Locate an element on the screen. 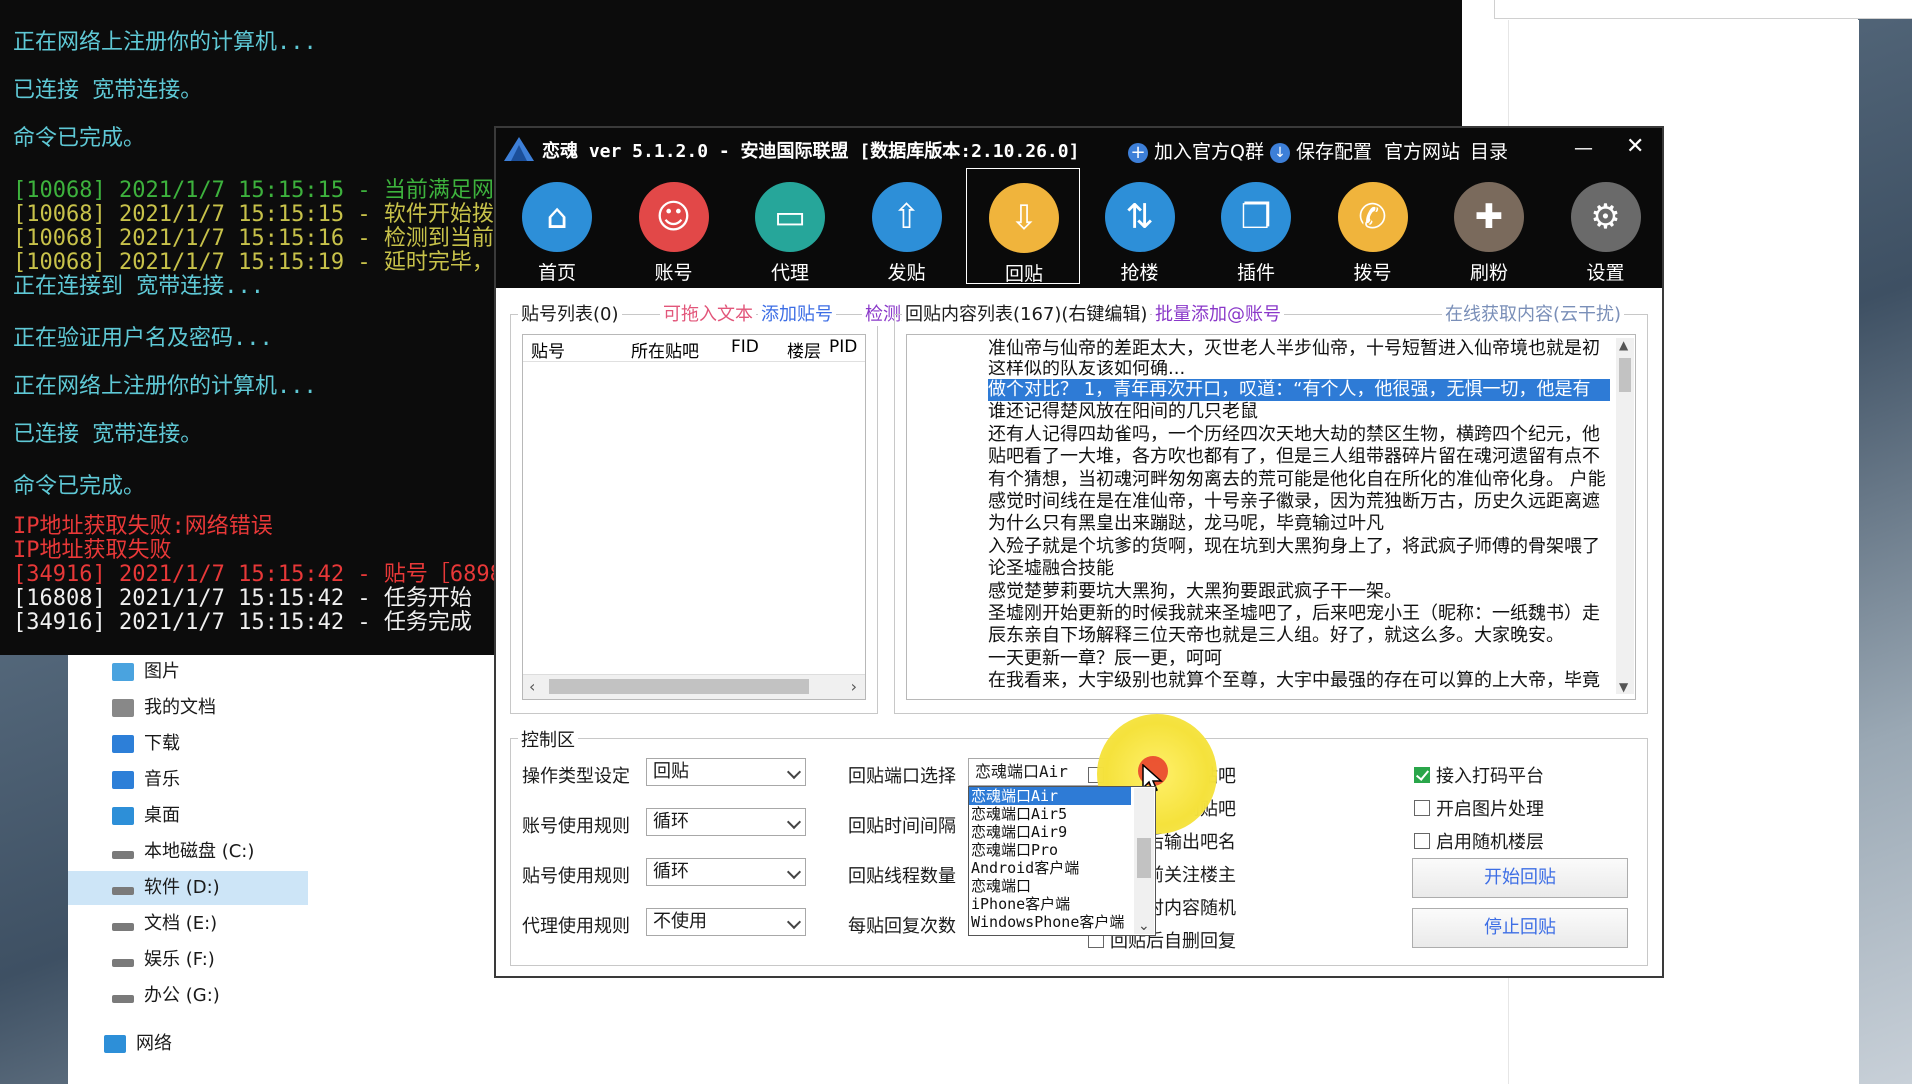 The image size is (1912, 1084). dropdown-option: 恋魂端口Air9 is located at coordinates (1050, 832).